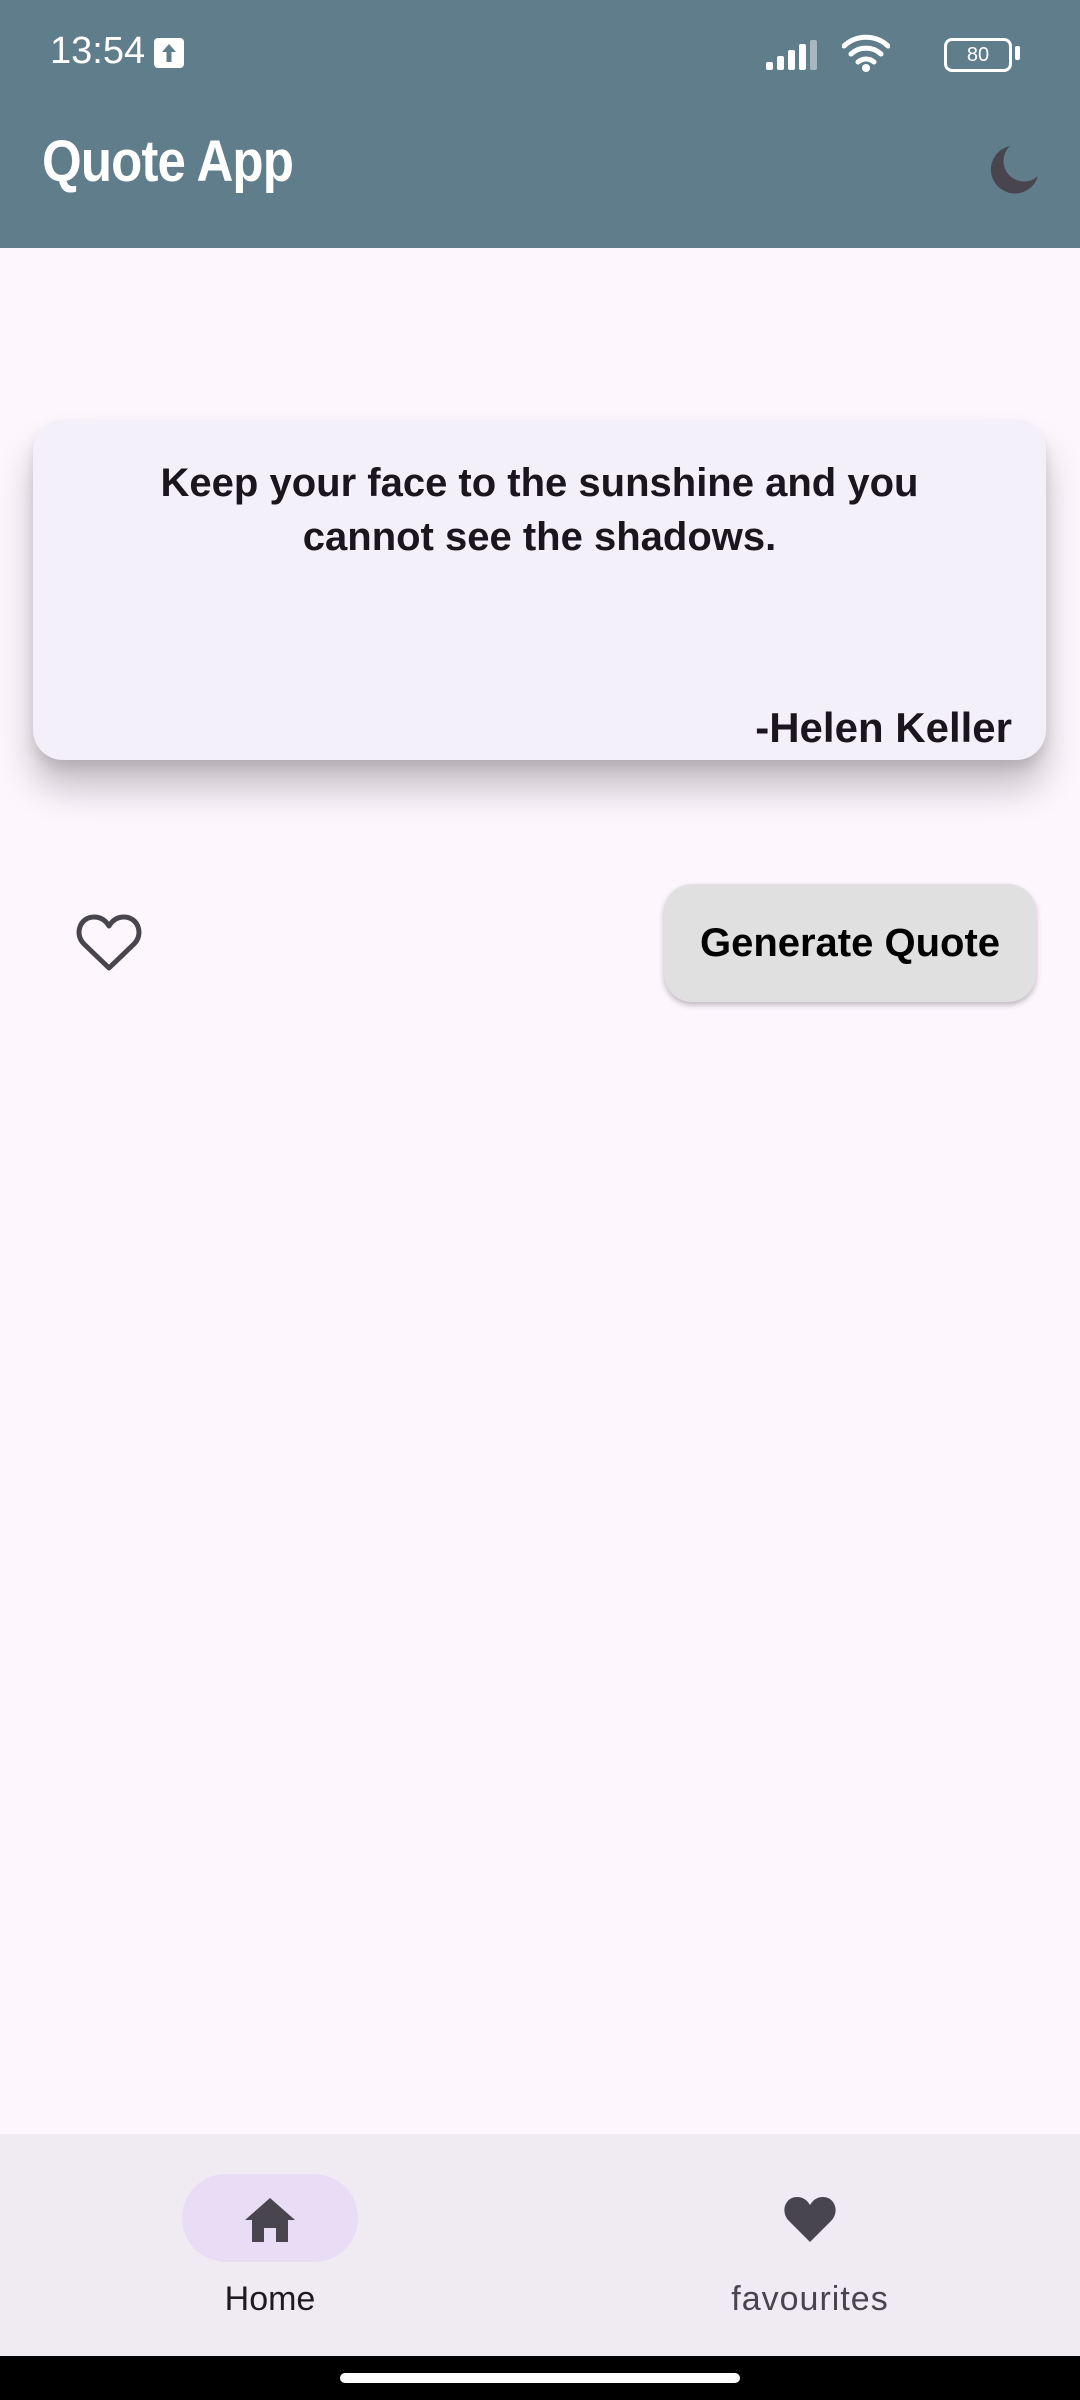 This screenshot has height=2400, width=1080. I want to click on generate-quote-button: Generate Quote, so click(850, 943).